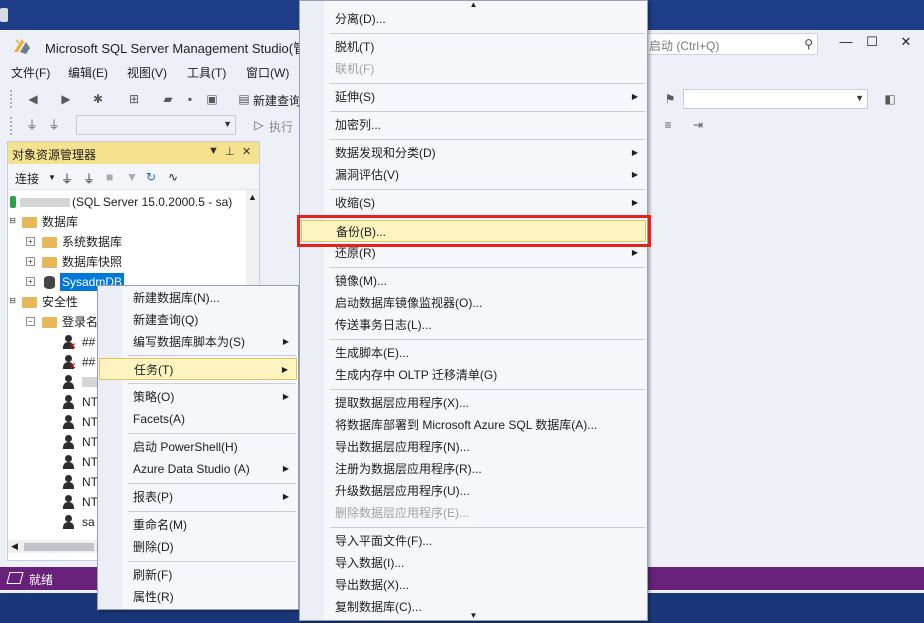 The image size is (924, 623). Describe the element at coordinates (267, 72) in the screenshot. I see `menu-window: 窗口(W)` at that location.